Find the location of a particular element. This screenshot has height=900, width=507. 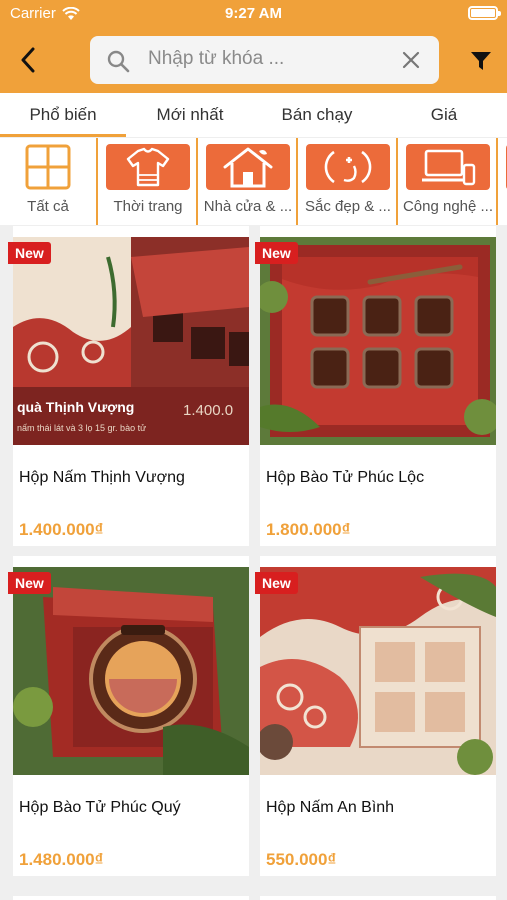

tab-ban-chay: Bán chạy is located at coordinates (317, 115).